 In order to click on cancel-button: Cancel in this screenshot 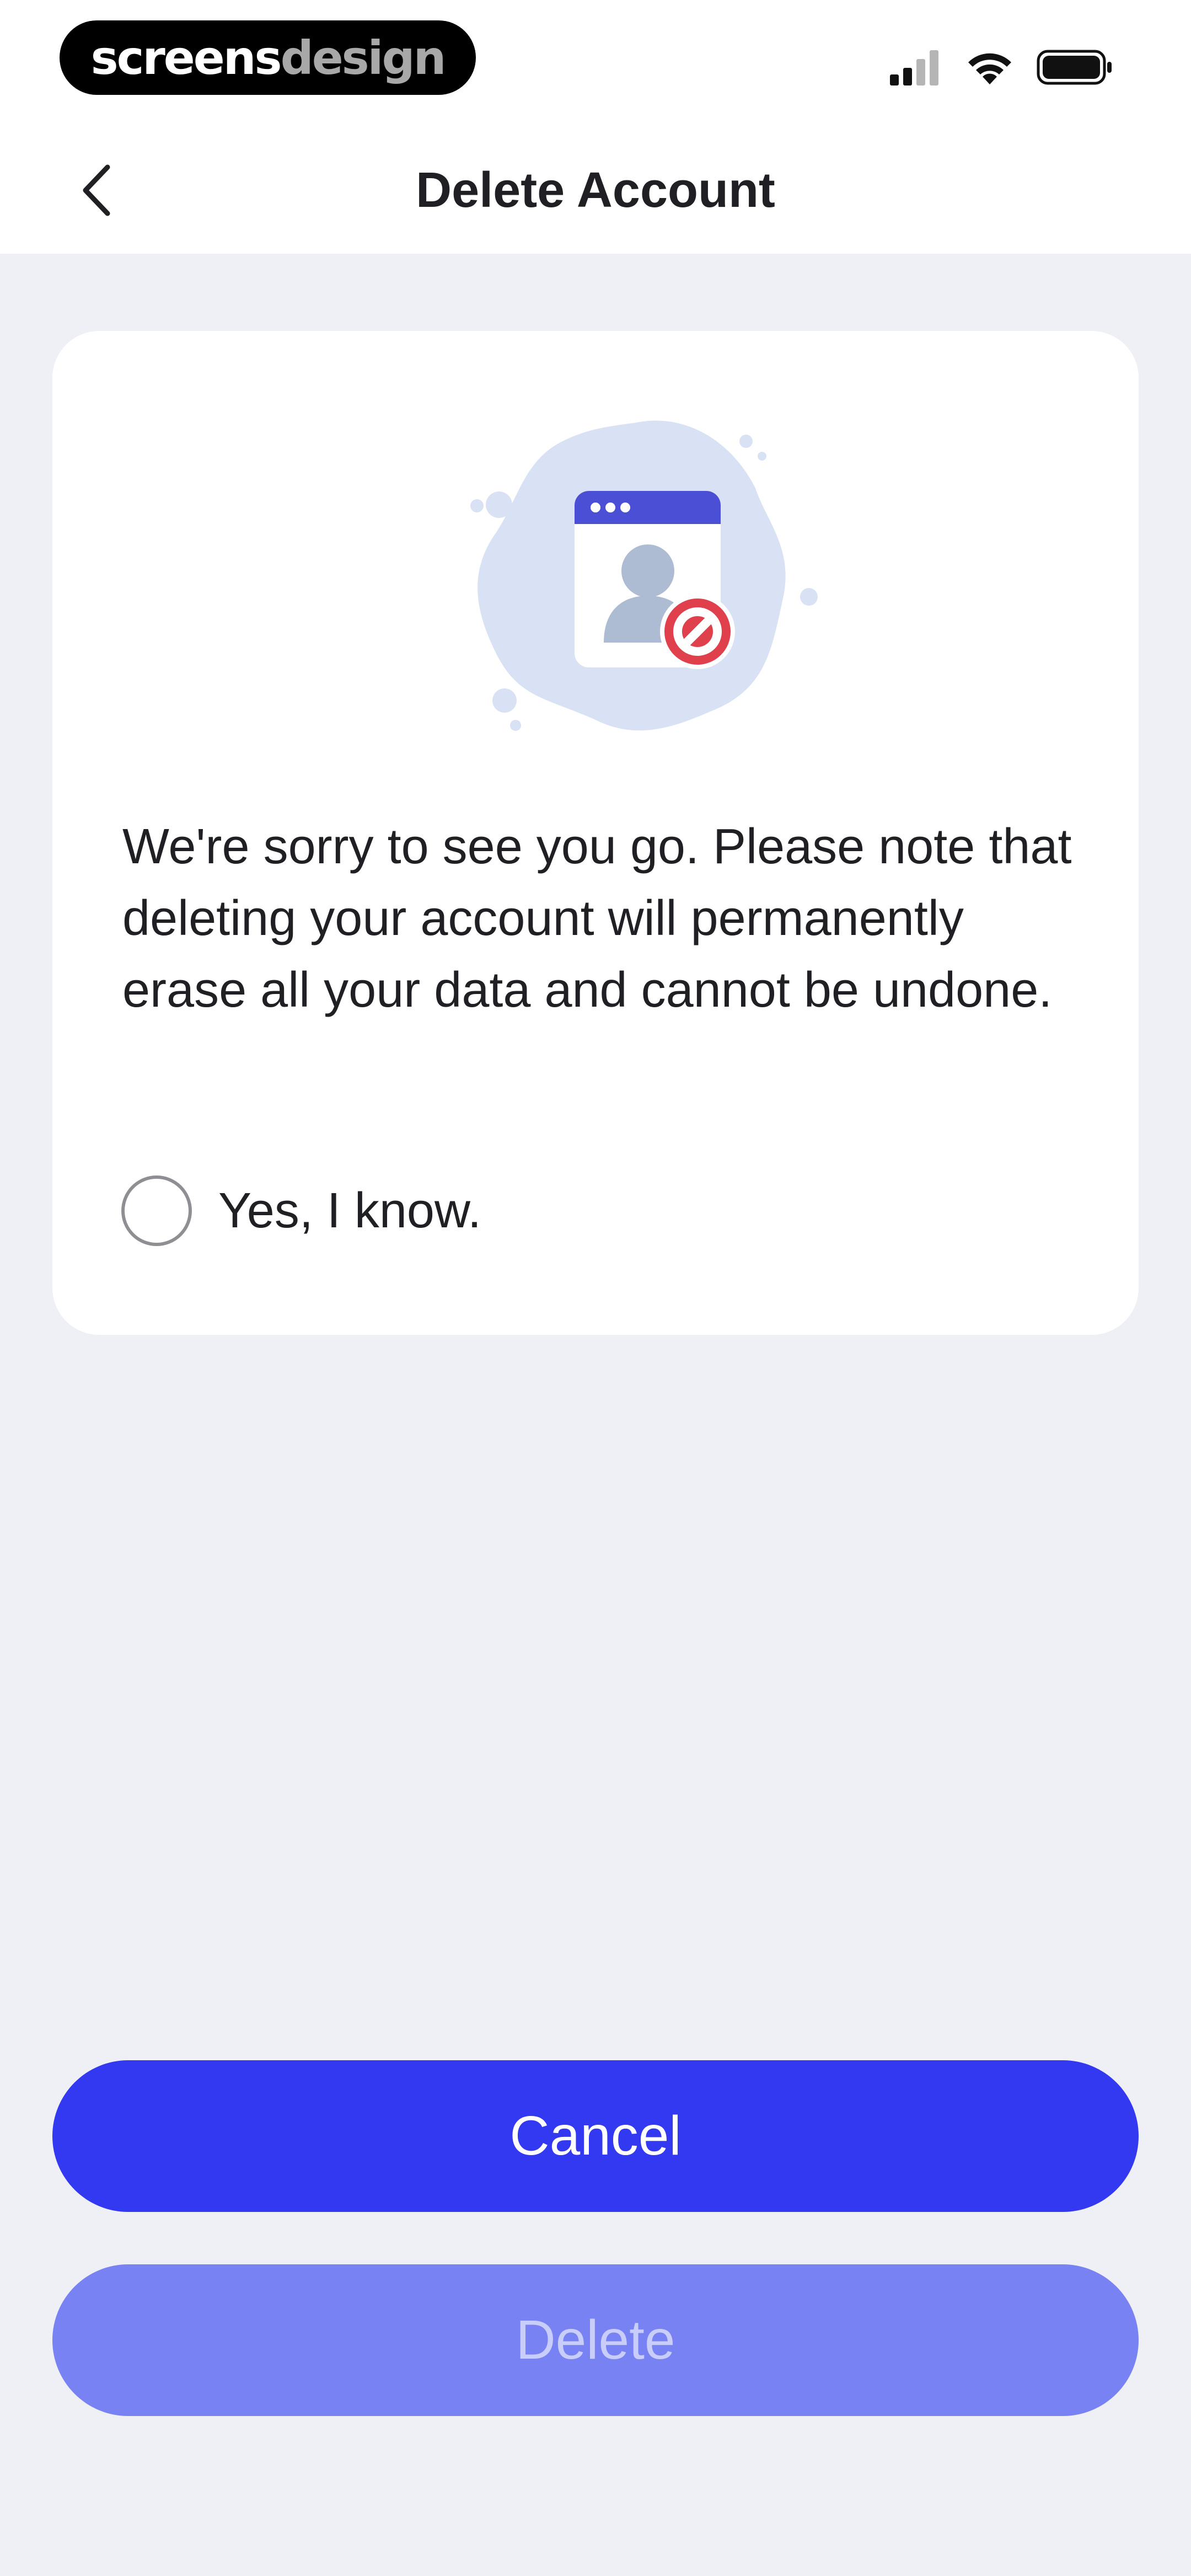, I will do `click(595, 2136)`.